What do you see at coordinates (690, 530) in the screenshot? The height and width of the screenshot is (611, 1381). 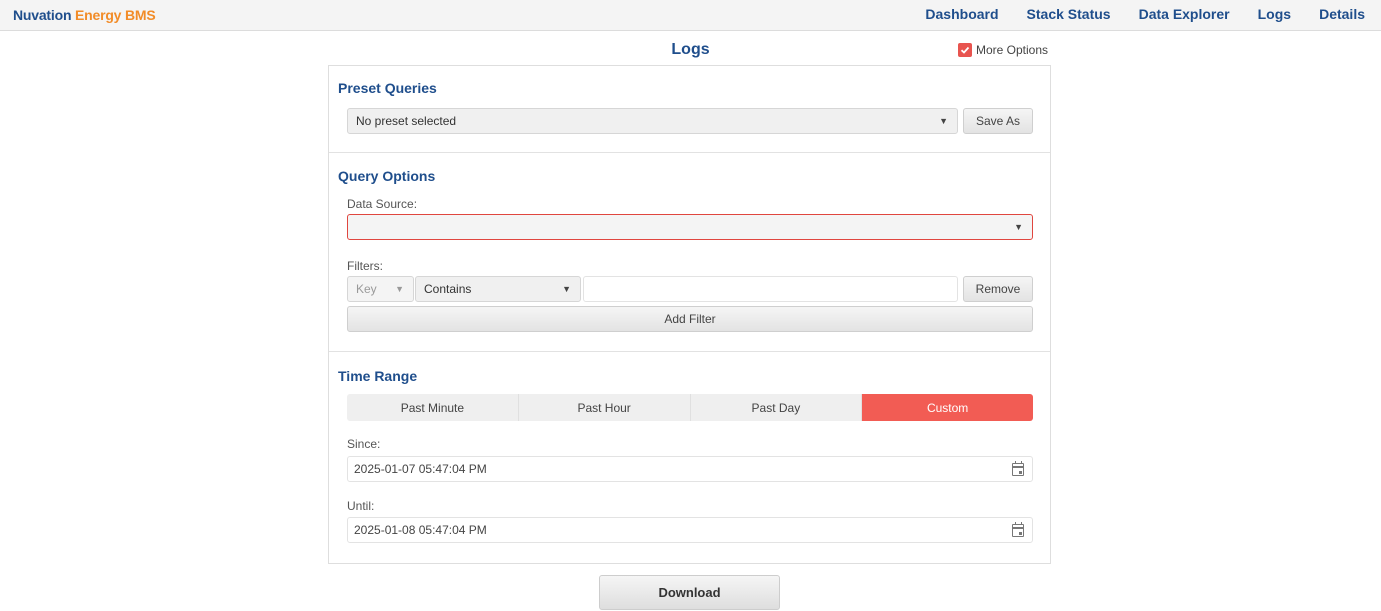 I see `until-date-input: 2025-01-08 05:47:04 PM` at bounding box center [690, 530].